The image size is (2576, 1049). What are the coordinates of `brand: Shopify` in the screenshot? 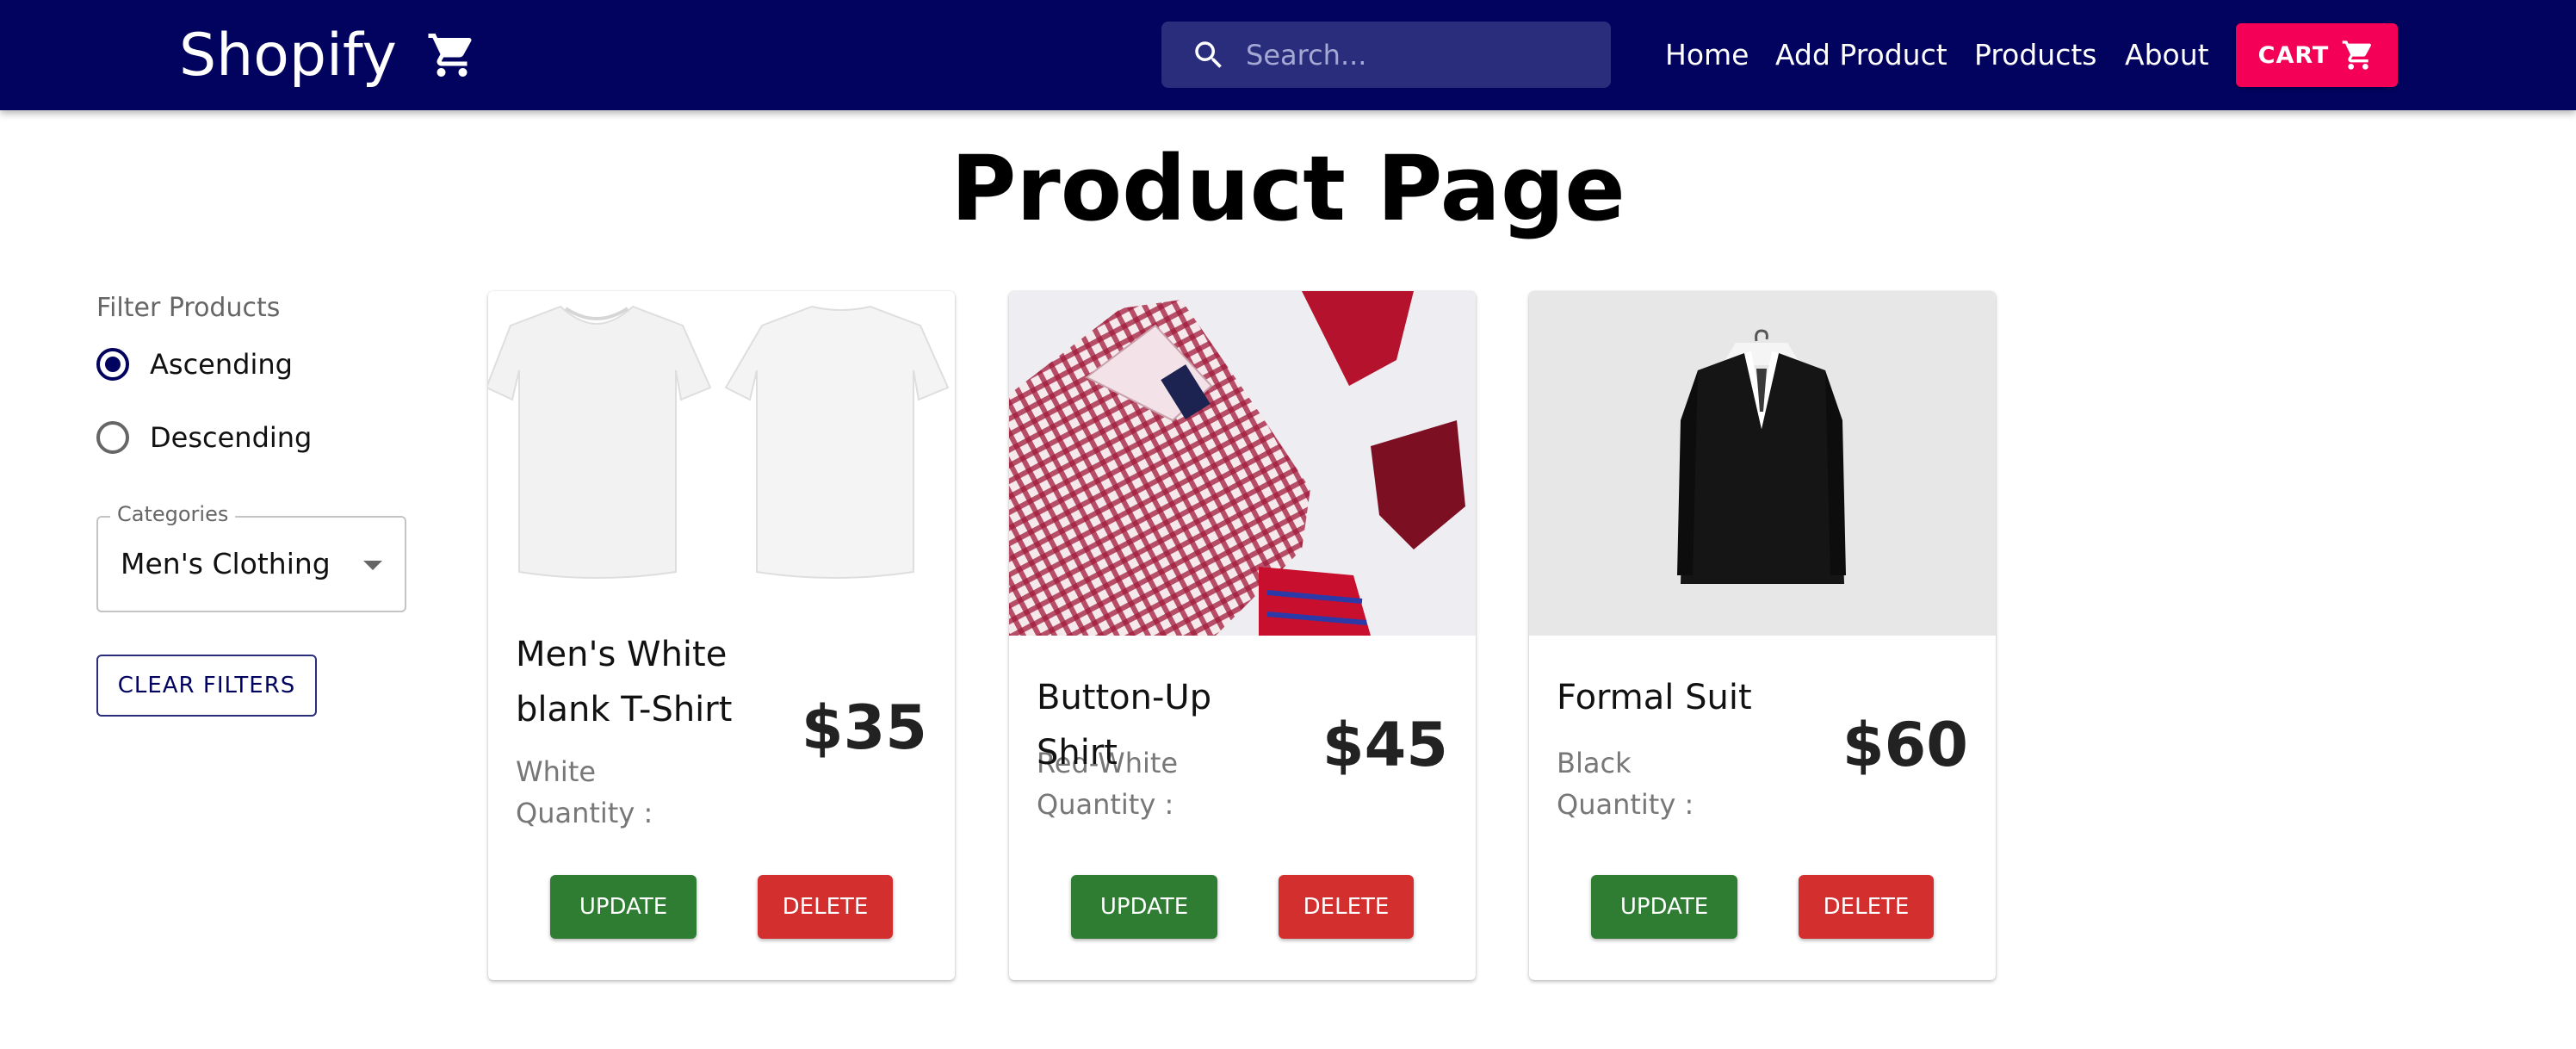 It's located at (328, 55).